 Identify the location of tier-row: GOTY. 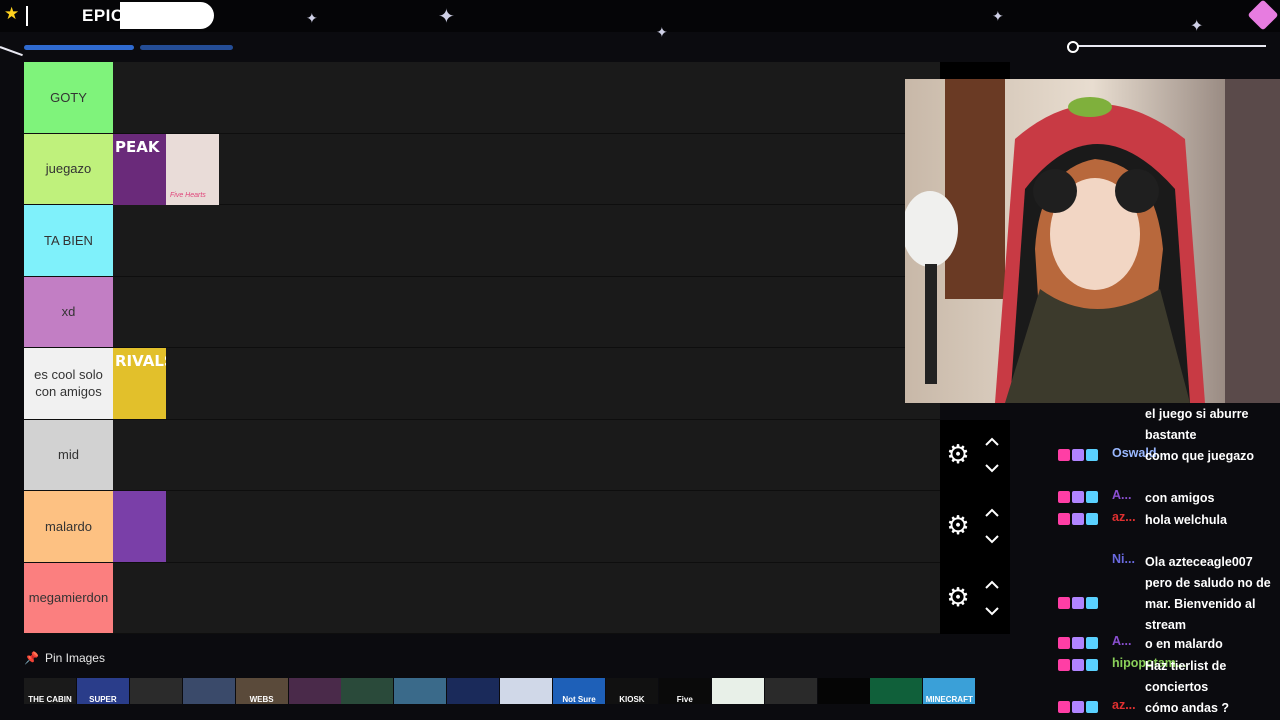
(482, 98).